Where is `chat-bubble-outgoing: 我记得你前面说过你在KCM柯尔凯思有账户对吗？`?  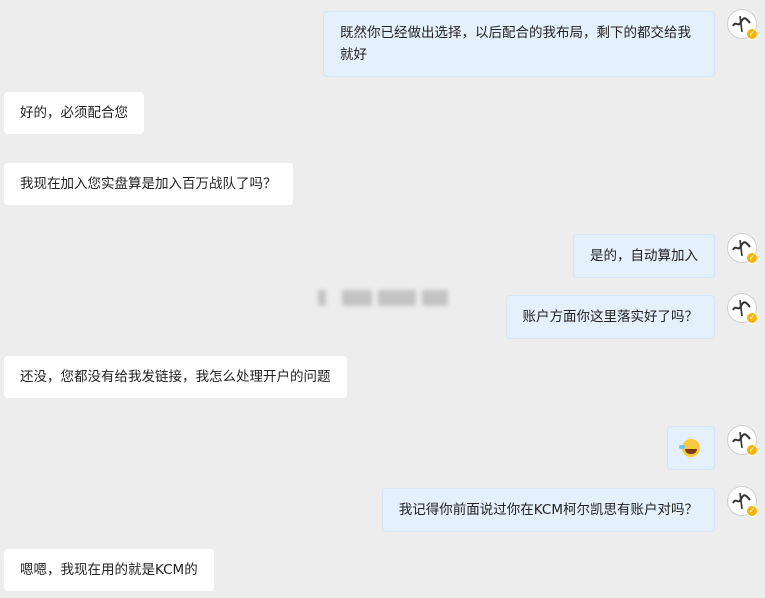
chat-bubble-outgoing: 我记得你前面说过你在KCM柯尔凯思有账户对吗？ is located at coordinates (548, 510).